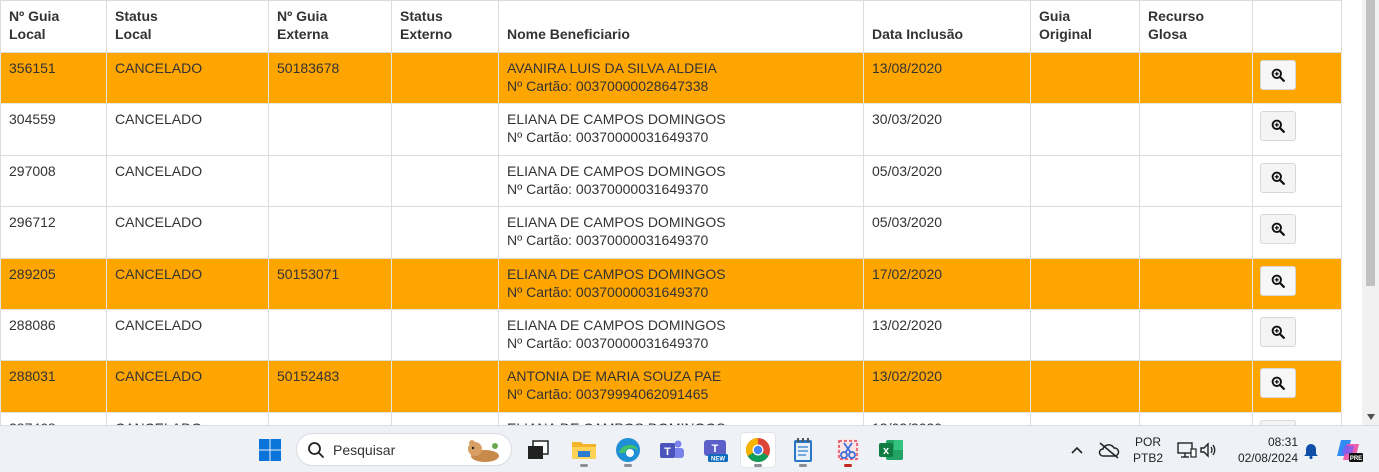 The width and height of the screenshot is (1379, 472). What do you see at coordinates (1167, 34) in the screenshot?
I see `header-text: Glosa` at bounding box center [1167, 34].